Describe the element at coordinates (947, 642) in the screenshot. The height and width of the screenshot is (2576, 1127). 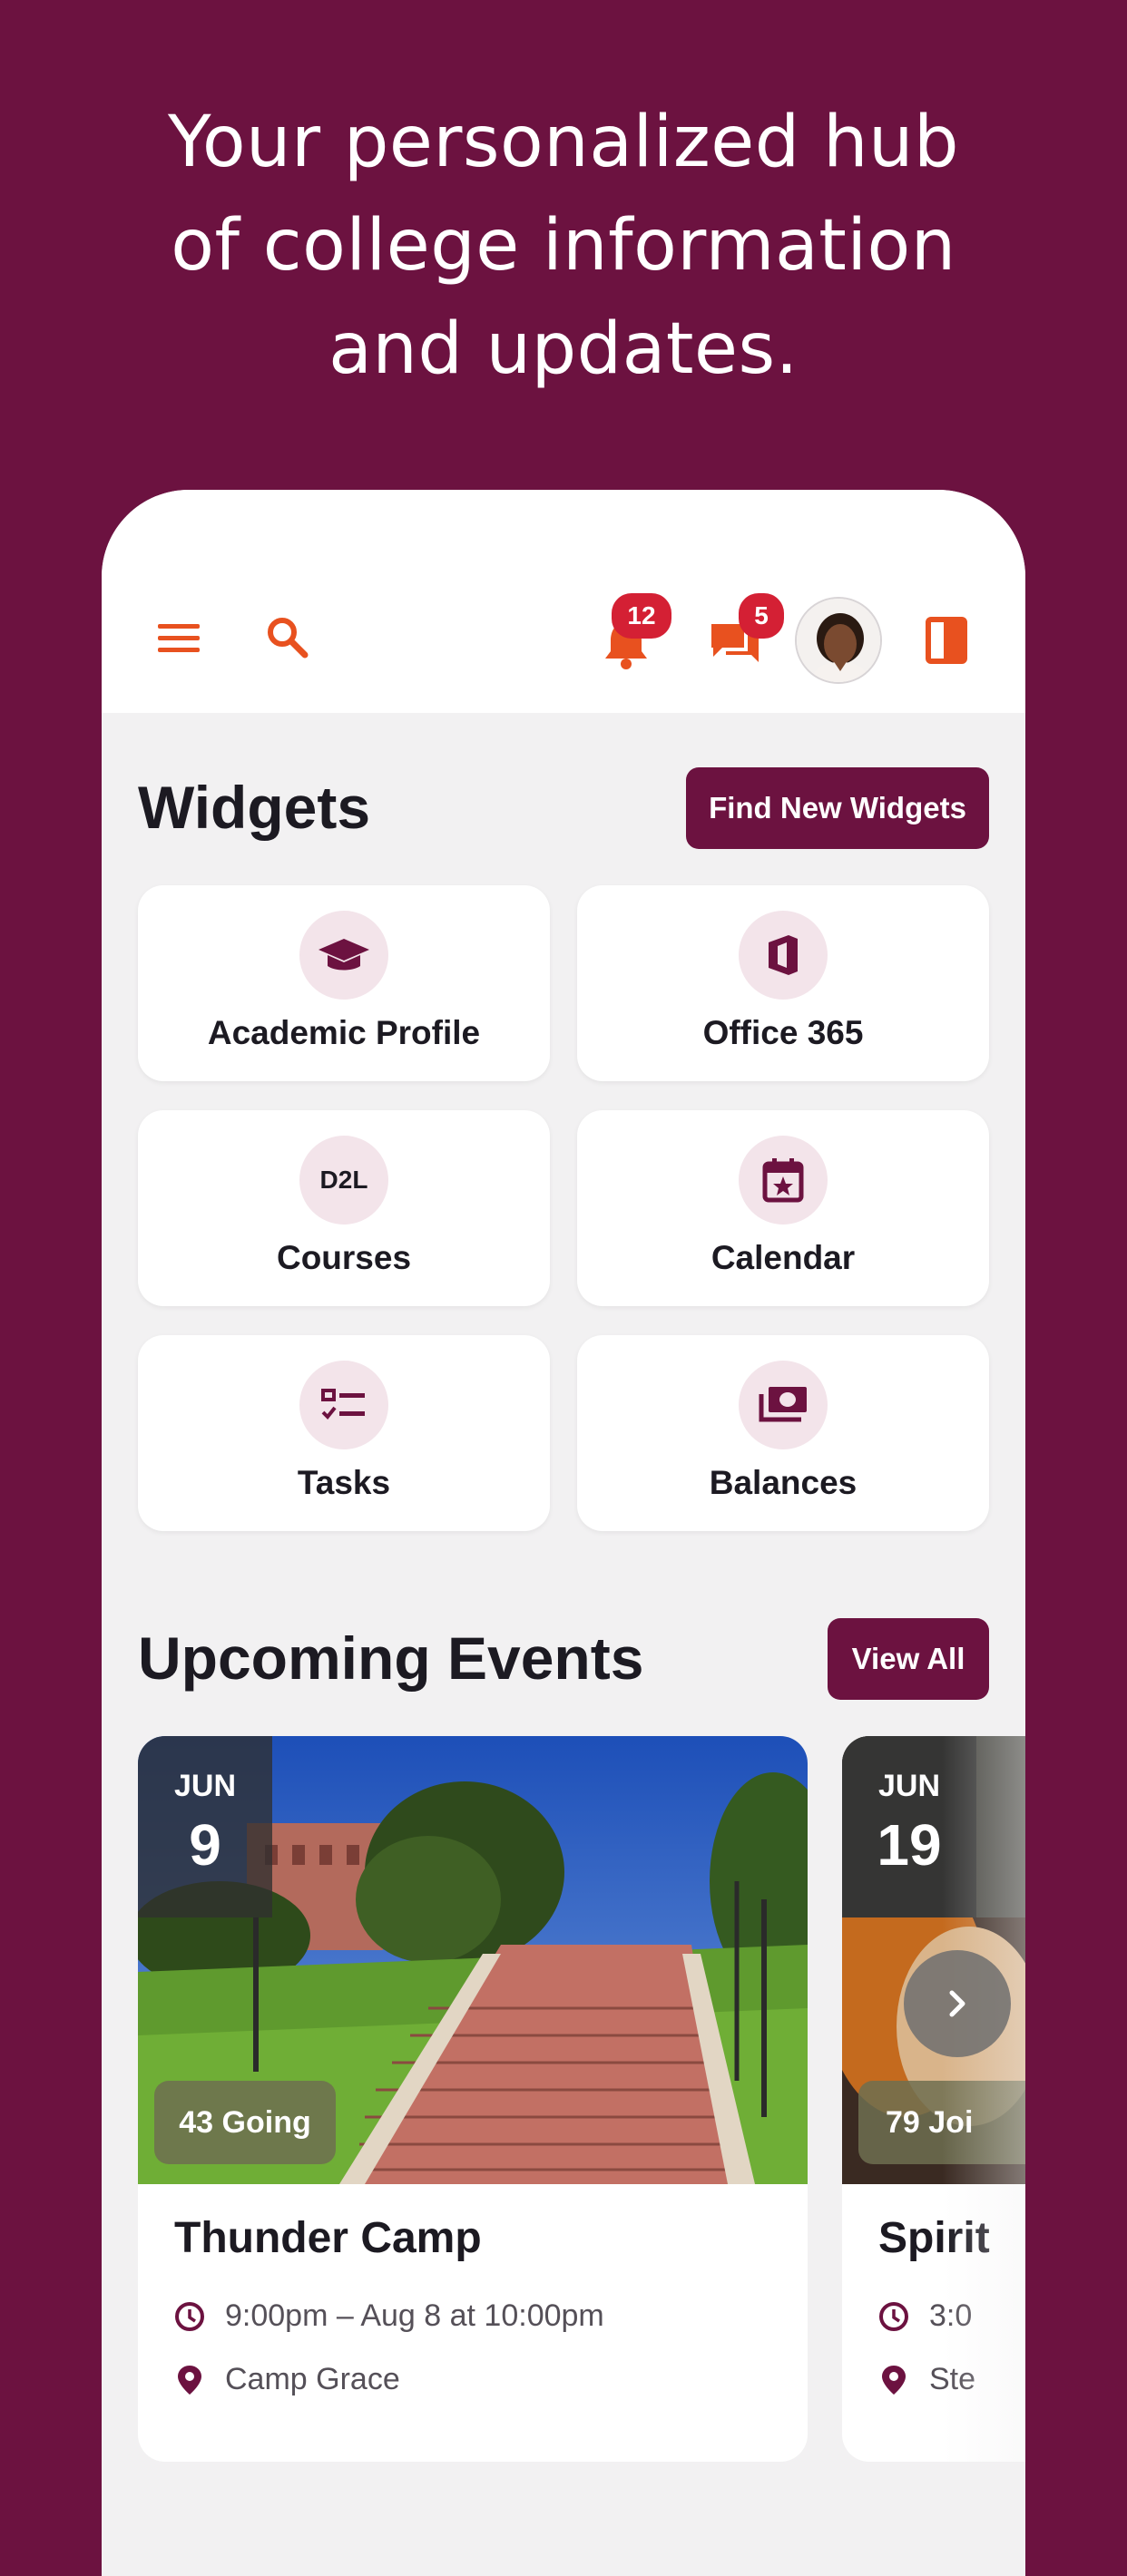
I see `panel-toggle-icon` at that location.